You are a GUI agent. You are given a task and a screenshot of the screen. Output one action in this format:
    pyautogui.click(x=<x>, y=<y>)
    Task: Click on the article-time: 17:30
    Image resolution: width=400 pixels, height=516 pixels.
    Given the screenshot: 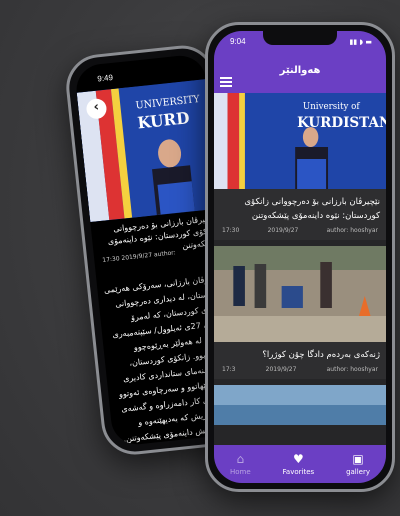 What is the action you would take?
    pyautogui.click(x=111, y=259)
    